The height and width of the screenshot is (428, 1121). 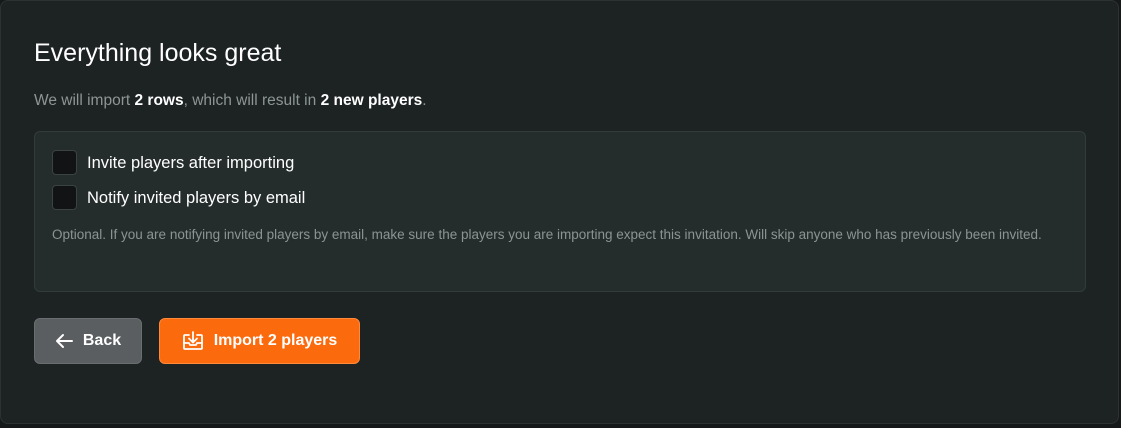 What do you see at coordinates (193, 341) in the screenshot?
I see `download-tray-icon` at bounding box center [193, 341].